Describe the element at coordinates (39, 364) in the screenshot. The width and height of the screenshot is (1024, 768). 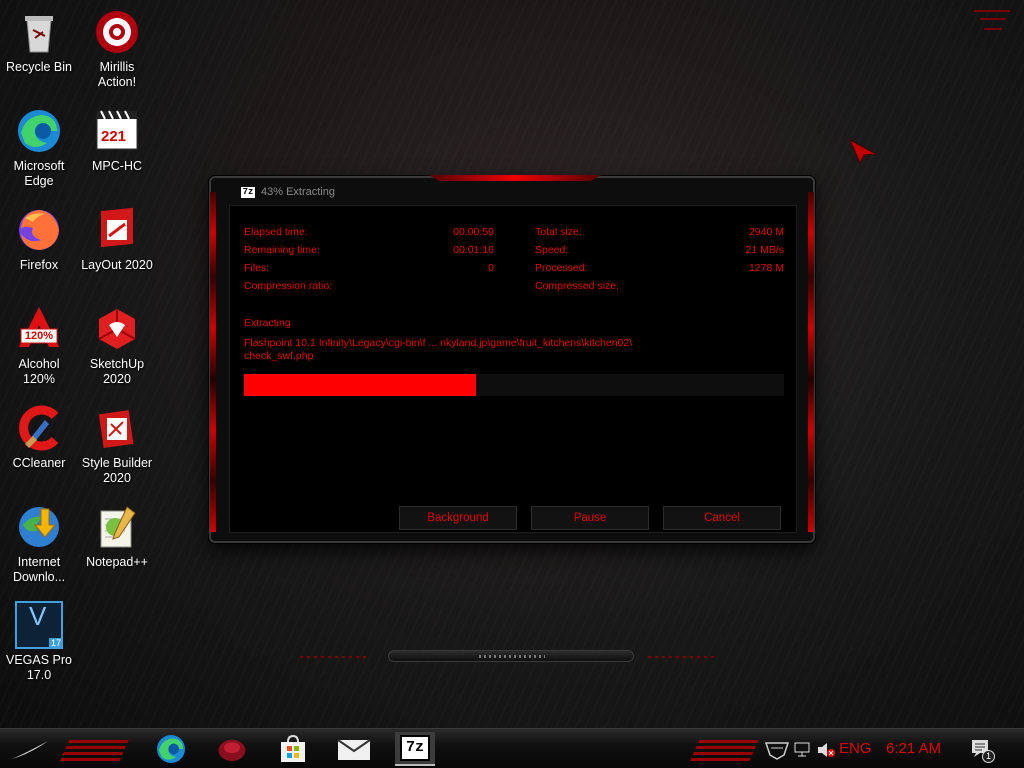
I see `icon-label: Alcohol` at that location.